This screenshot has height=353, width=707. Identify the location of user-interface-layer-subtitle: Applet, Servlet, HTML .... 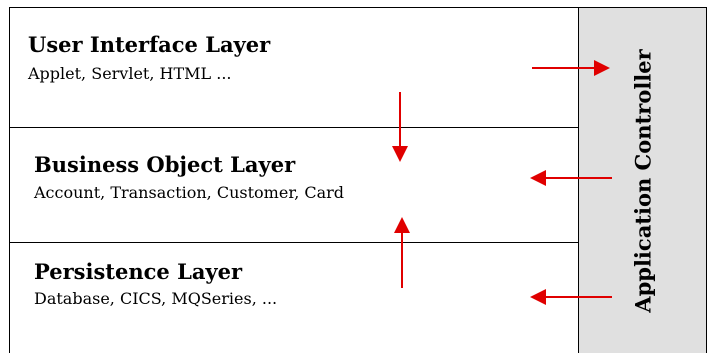
(130, 73).